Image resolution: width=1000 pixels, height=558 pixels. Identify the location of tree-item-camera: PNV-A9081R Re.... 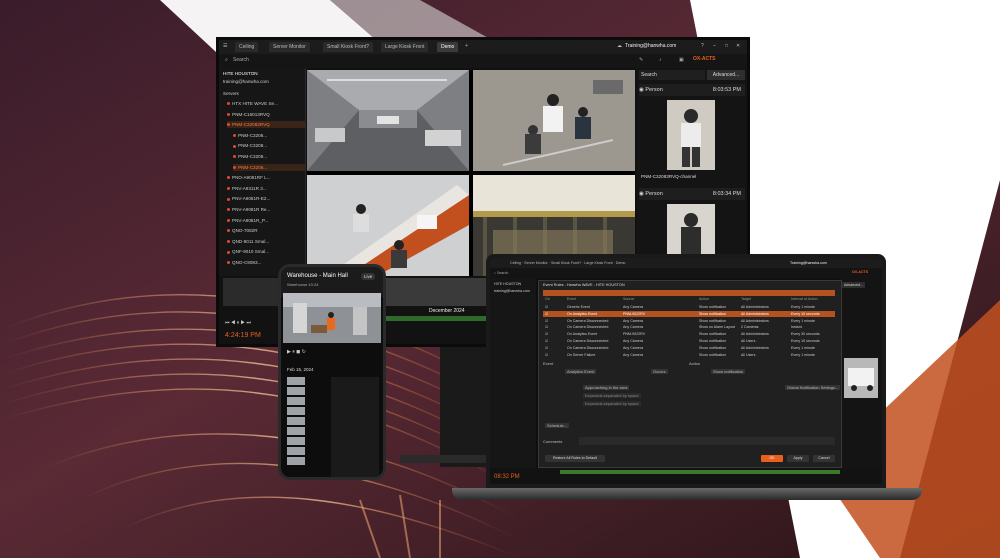
(266, 209).